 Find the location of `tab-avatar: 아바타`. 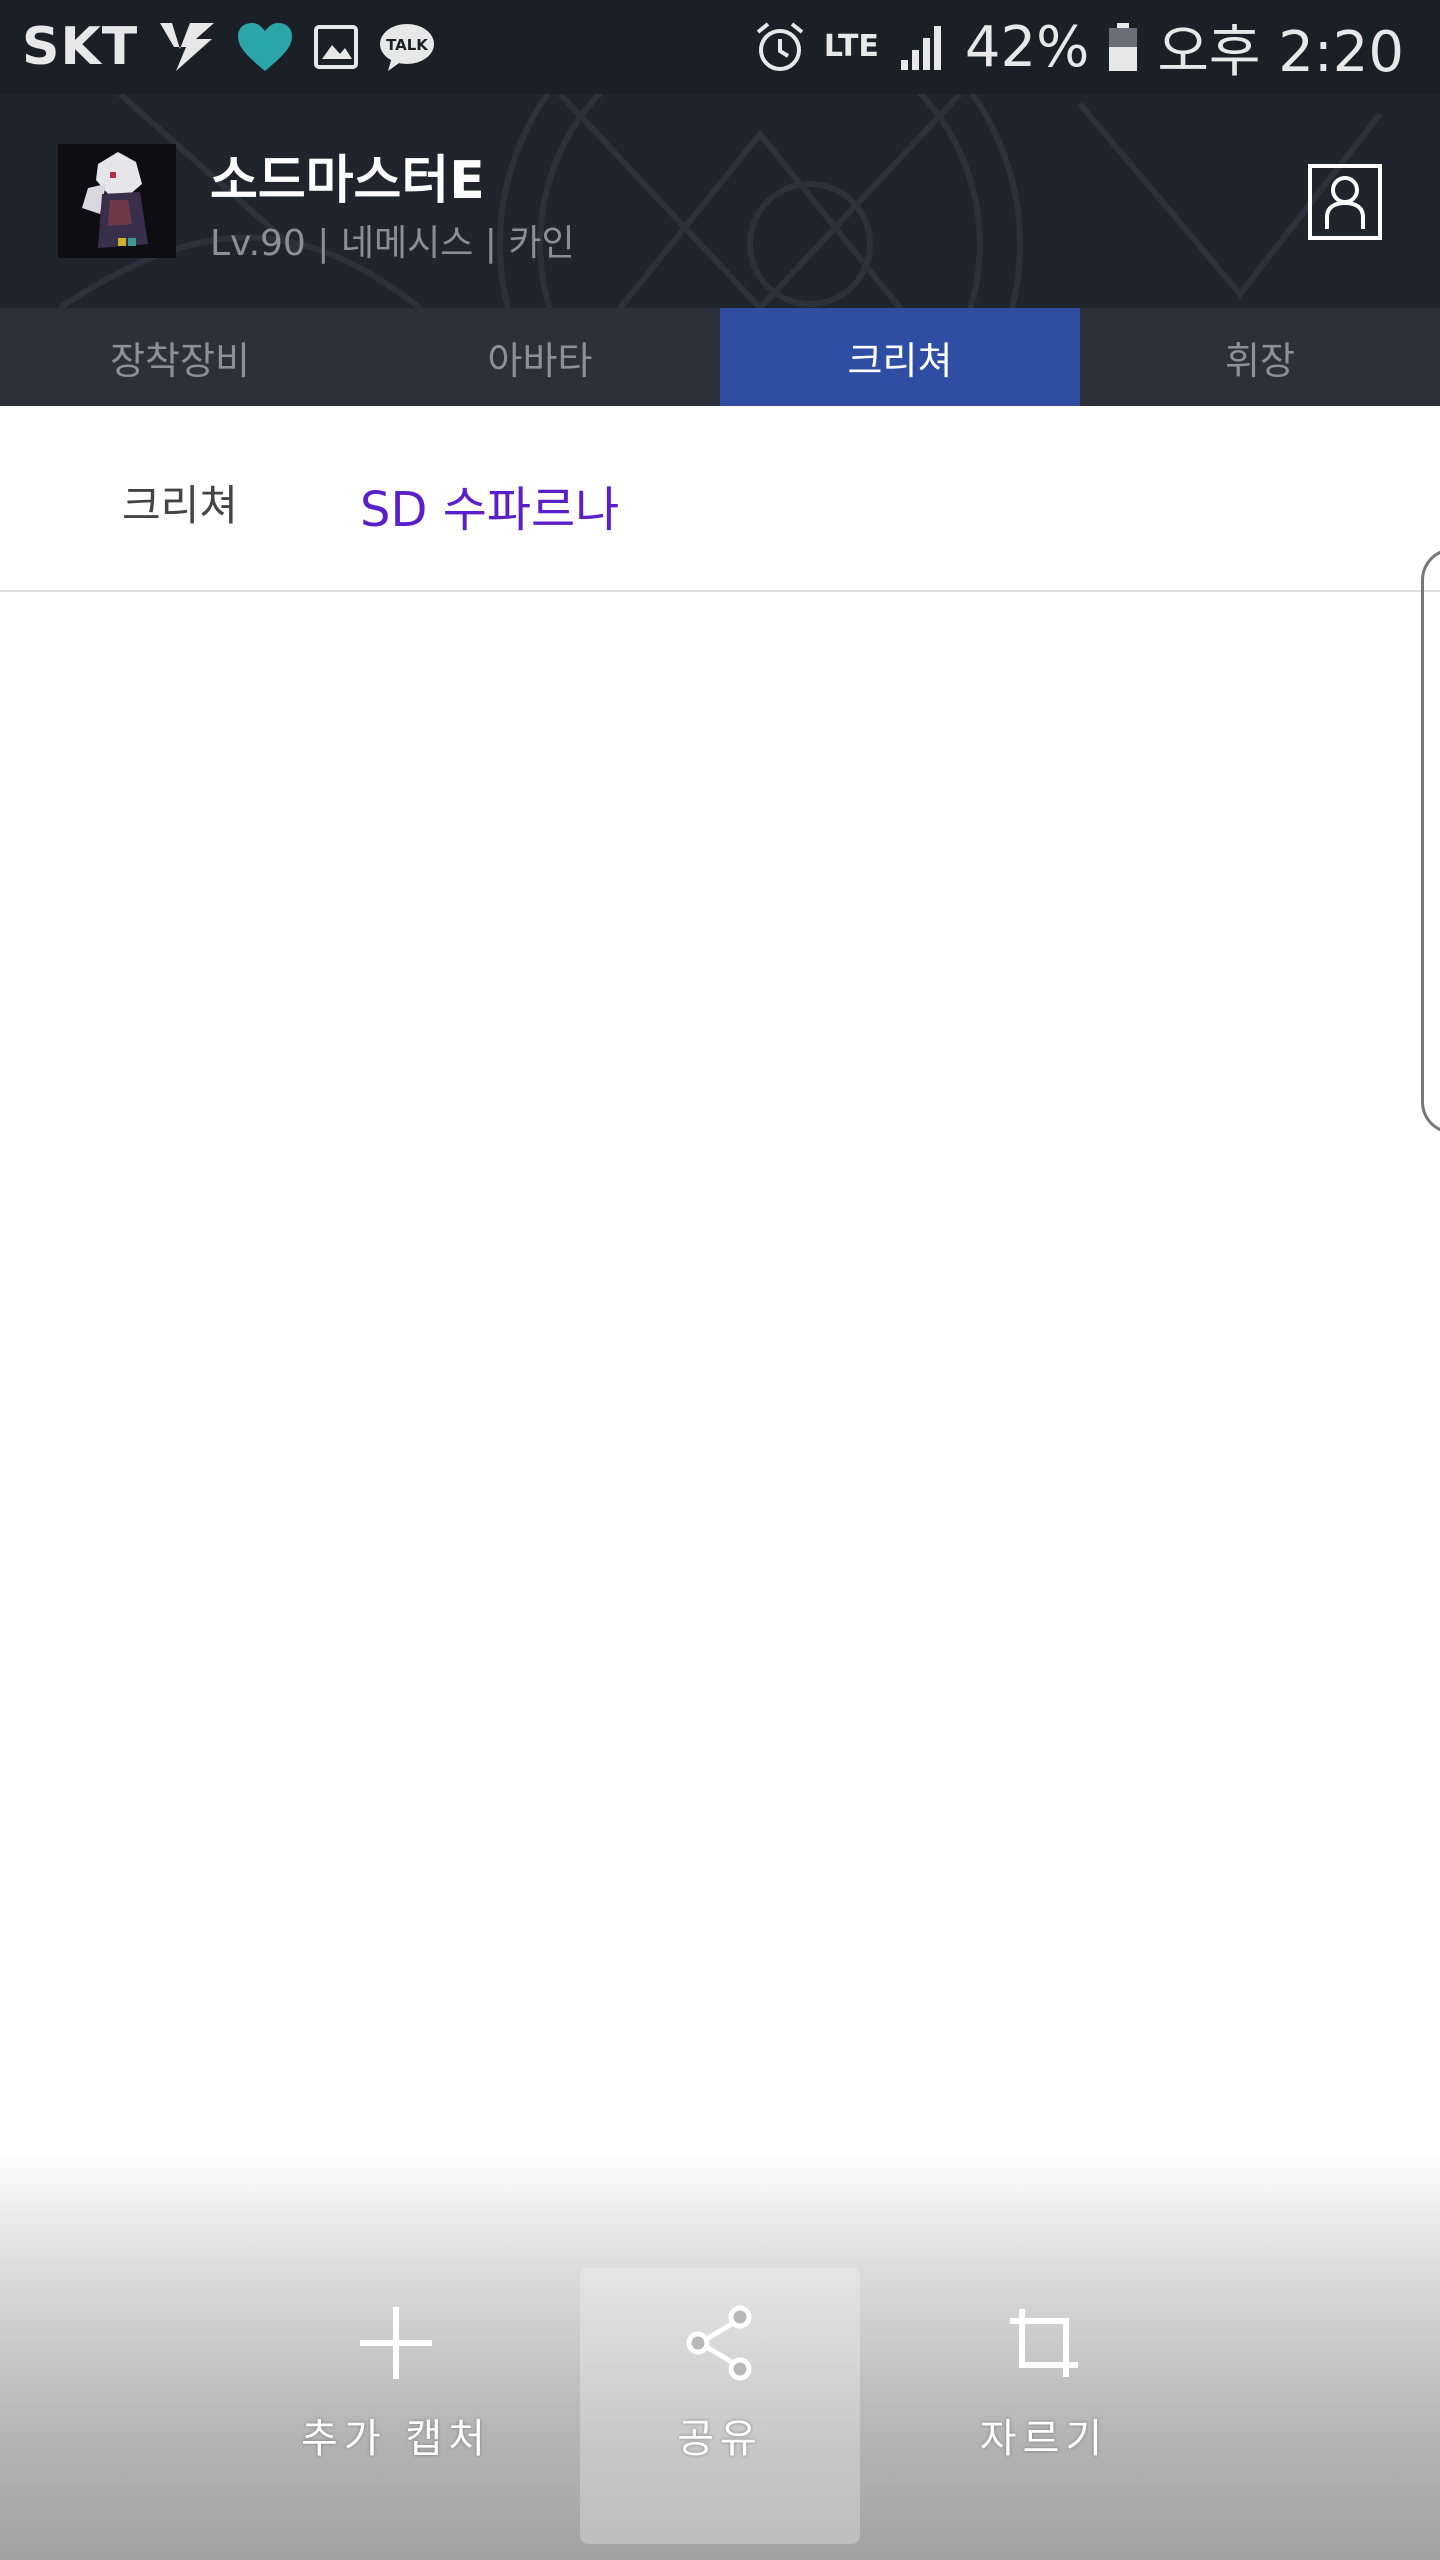

tab-avatar: 아바타 is located at coordinates (540, 357).